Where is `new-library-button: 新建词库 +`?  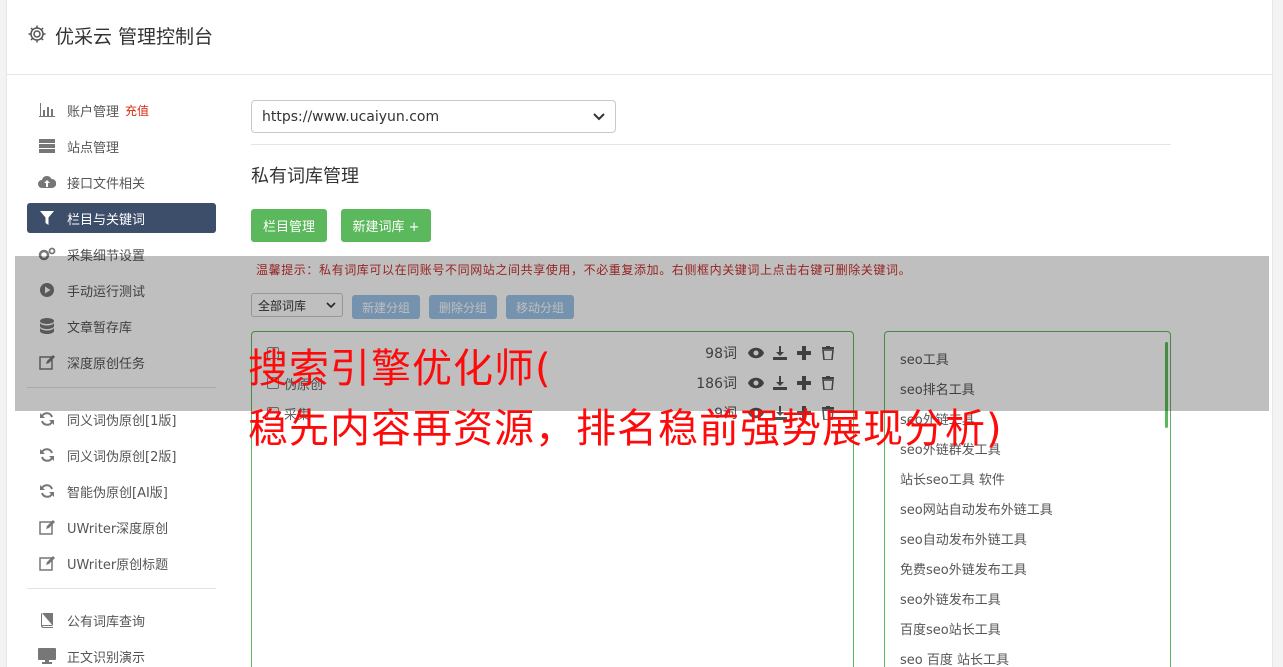 new-library-button: 新建词库 + is located at coordinates (386, 225).